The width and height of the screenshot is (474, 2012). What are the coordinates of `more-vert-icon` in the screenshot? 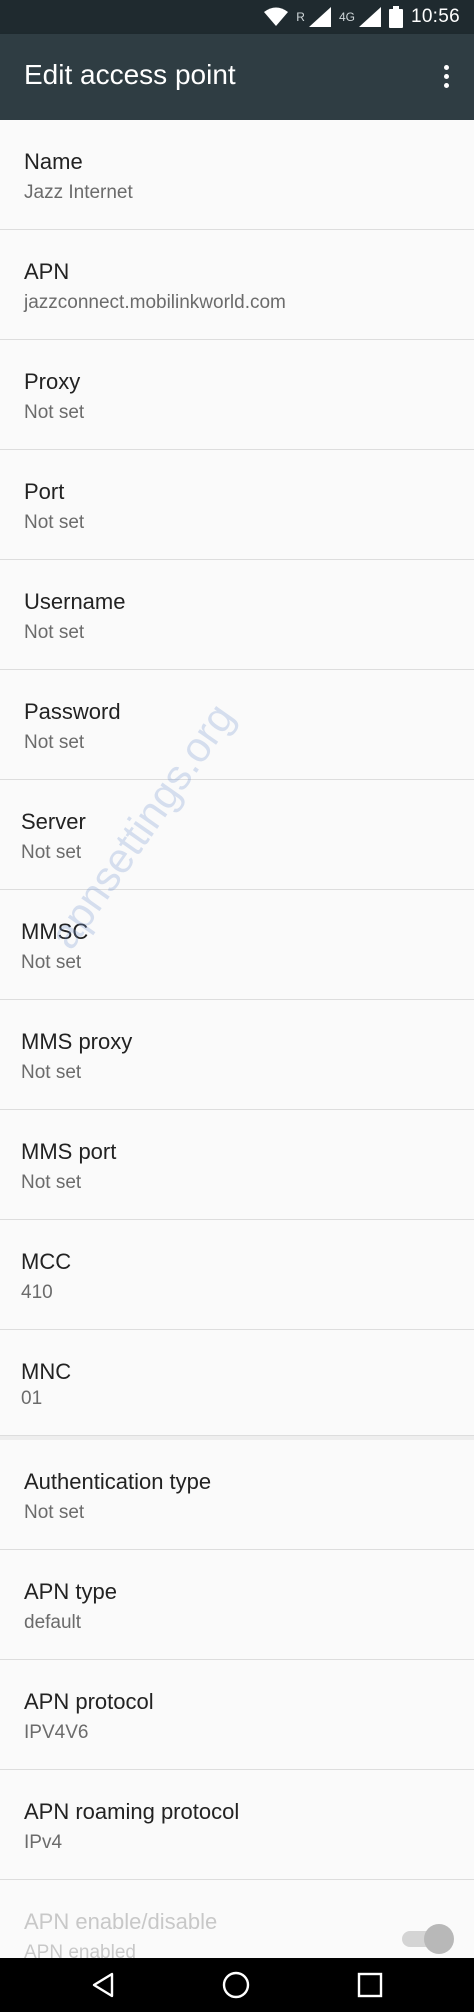 It's located at (446, 76).